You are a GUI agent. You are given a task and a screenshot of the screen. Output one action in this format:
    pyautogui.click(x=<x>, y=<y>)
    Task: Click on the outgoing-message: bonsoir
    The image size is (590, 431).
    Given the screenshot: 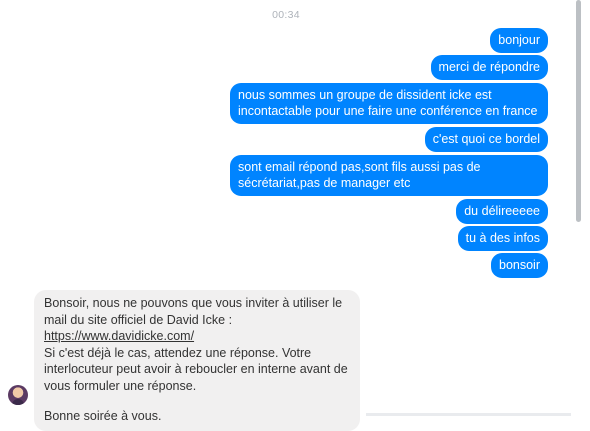 What is the action you would take?
    pyautogui.click(x=519, y=265)
    